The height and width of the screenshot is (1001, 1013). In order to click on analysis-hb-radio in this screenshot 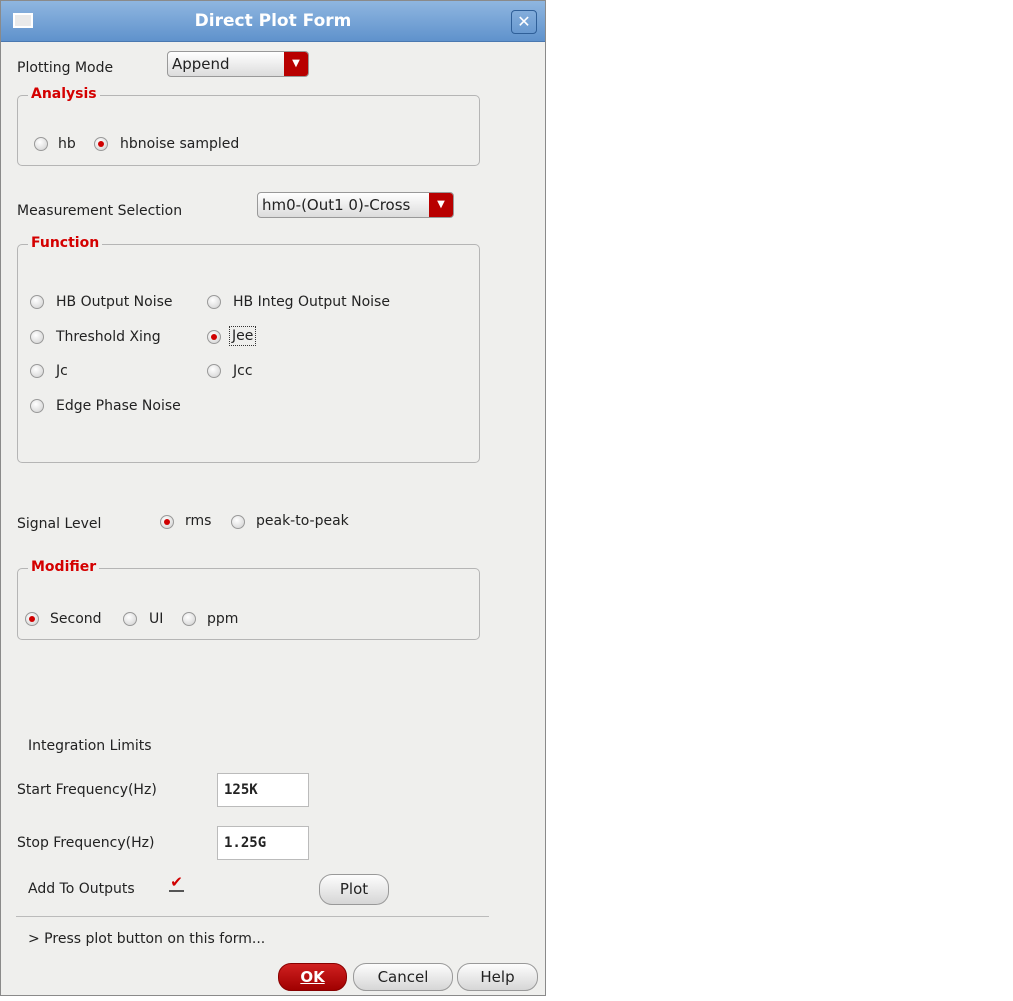, I will do `click(41, 144)`.